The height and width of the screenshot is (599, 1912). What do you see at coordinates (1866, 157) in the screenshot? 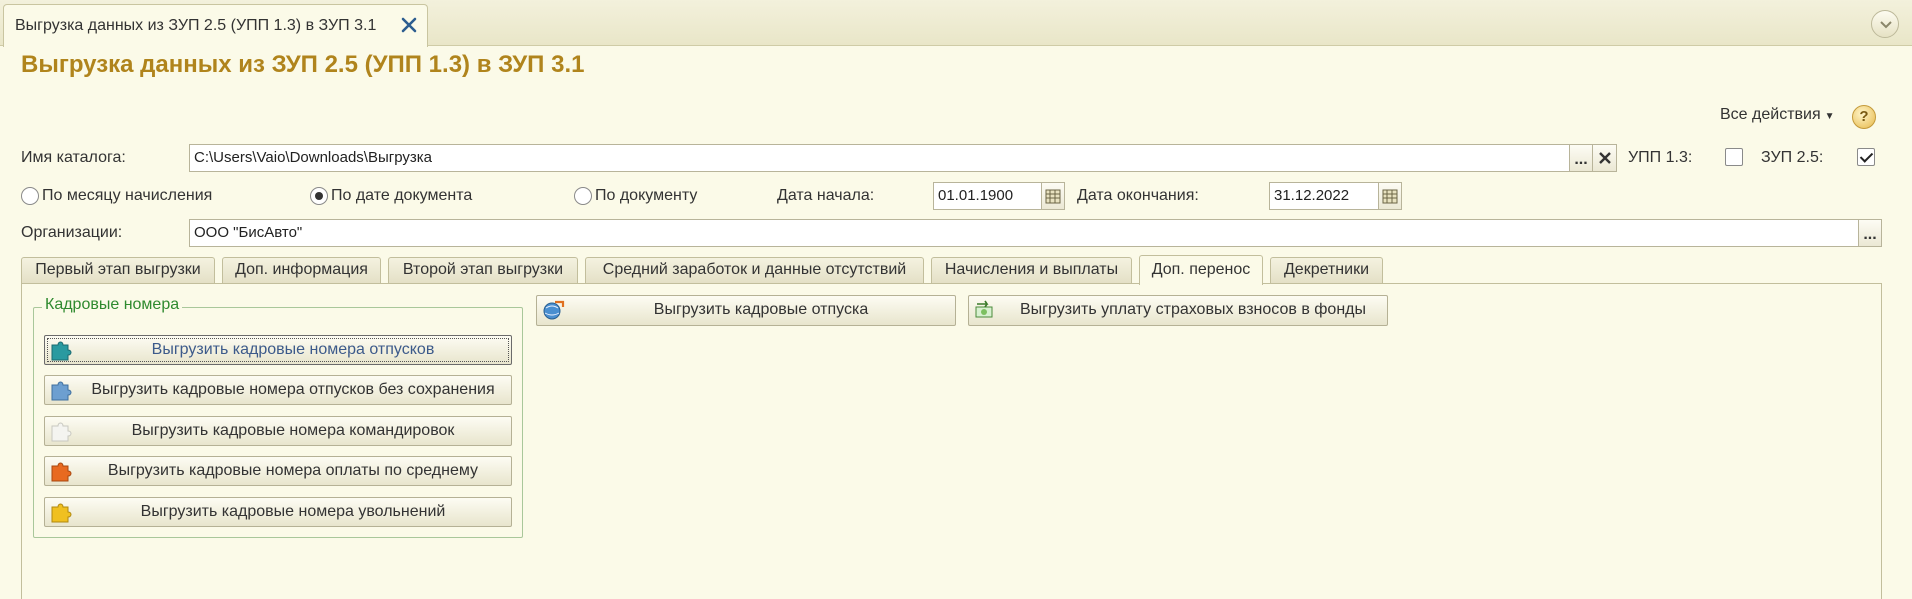
I see `zup-checkbox` at bounding box center [1866, 157].